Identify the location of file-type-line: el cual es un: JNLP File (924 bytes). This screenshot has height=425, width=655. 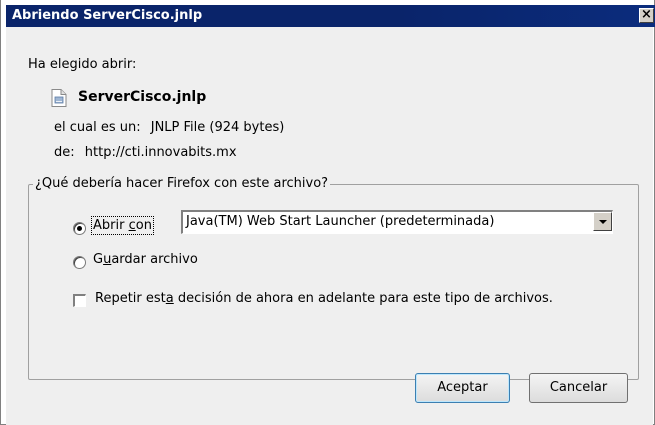
(169, 127).